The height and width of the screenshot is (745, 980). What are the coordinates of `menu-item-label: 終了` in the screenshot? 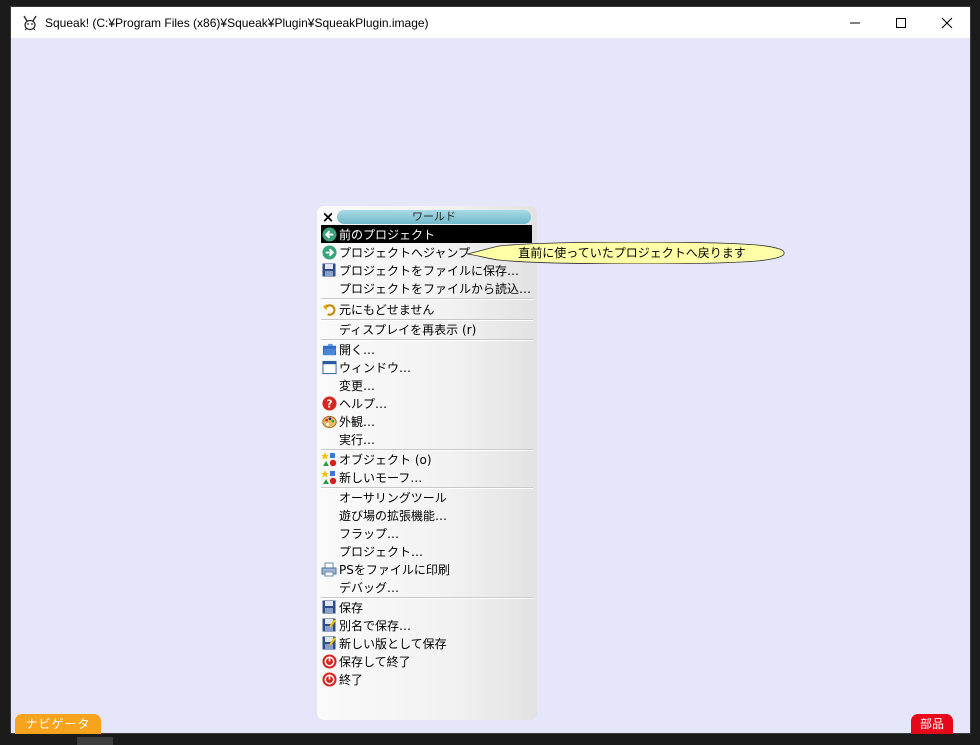 It's located at (351, 679).